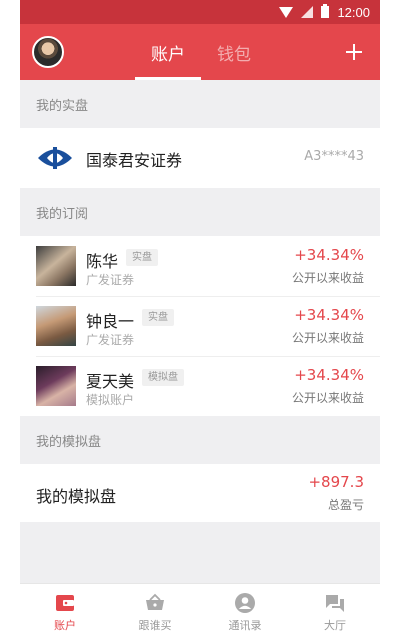 This screenshot has width=400, height=640. Describe the element at coordinates (354, 52) in the screenshot. I see `add-icon` at that location.